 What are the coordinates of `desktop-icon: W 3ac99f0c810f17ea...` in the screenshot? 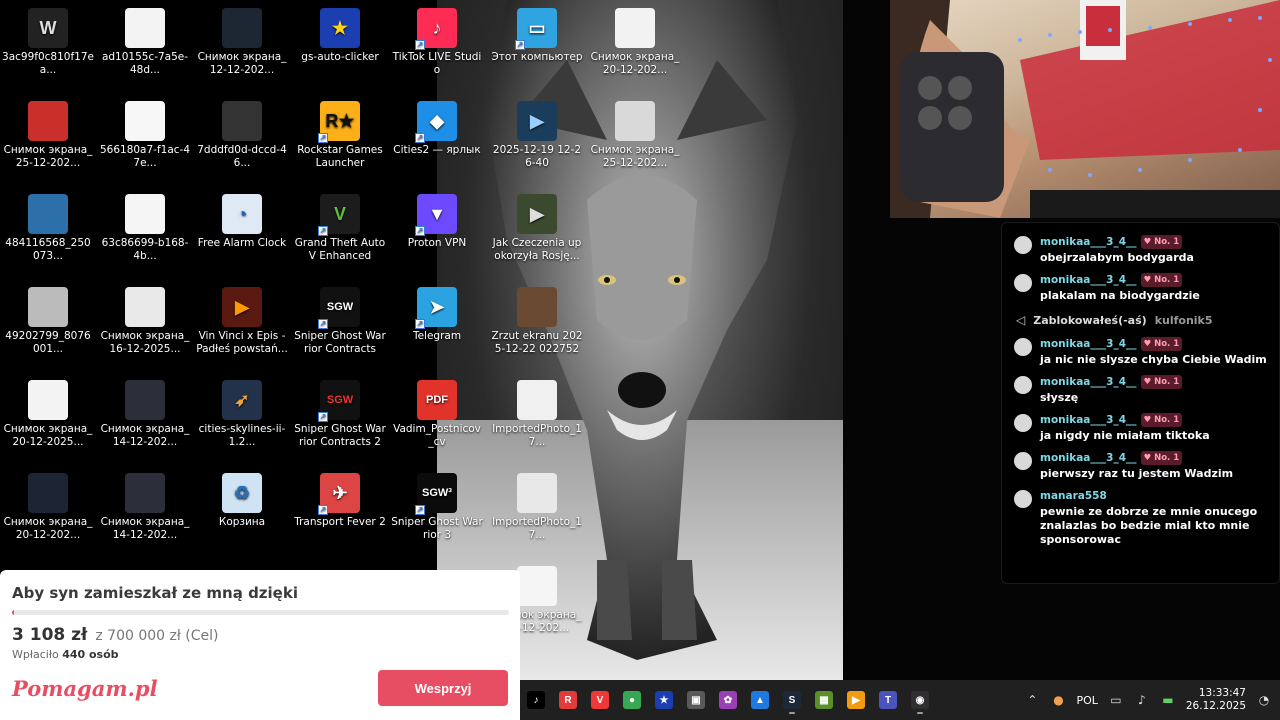 It's located at (48, 40).